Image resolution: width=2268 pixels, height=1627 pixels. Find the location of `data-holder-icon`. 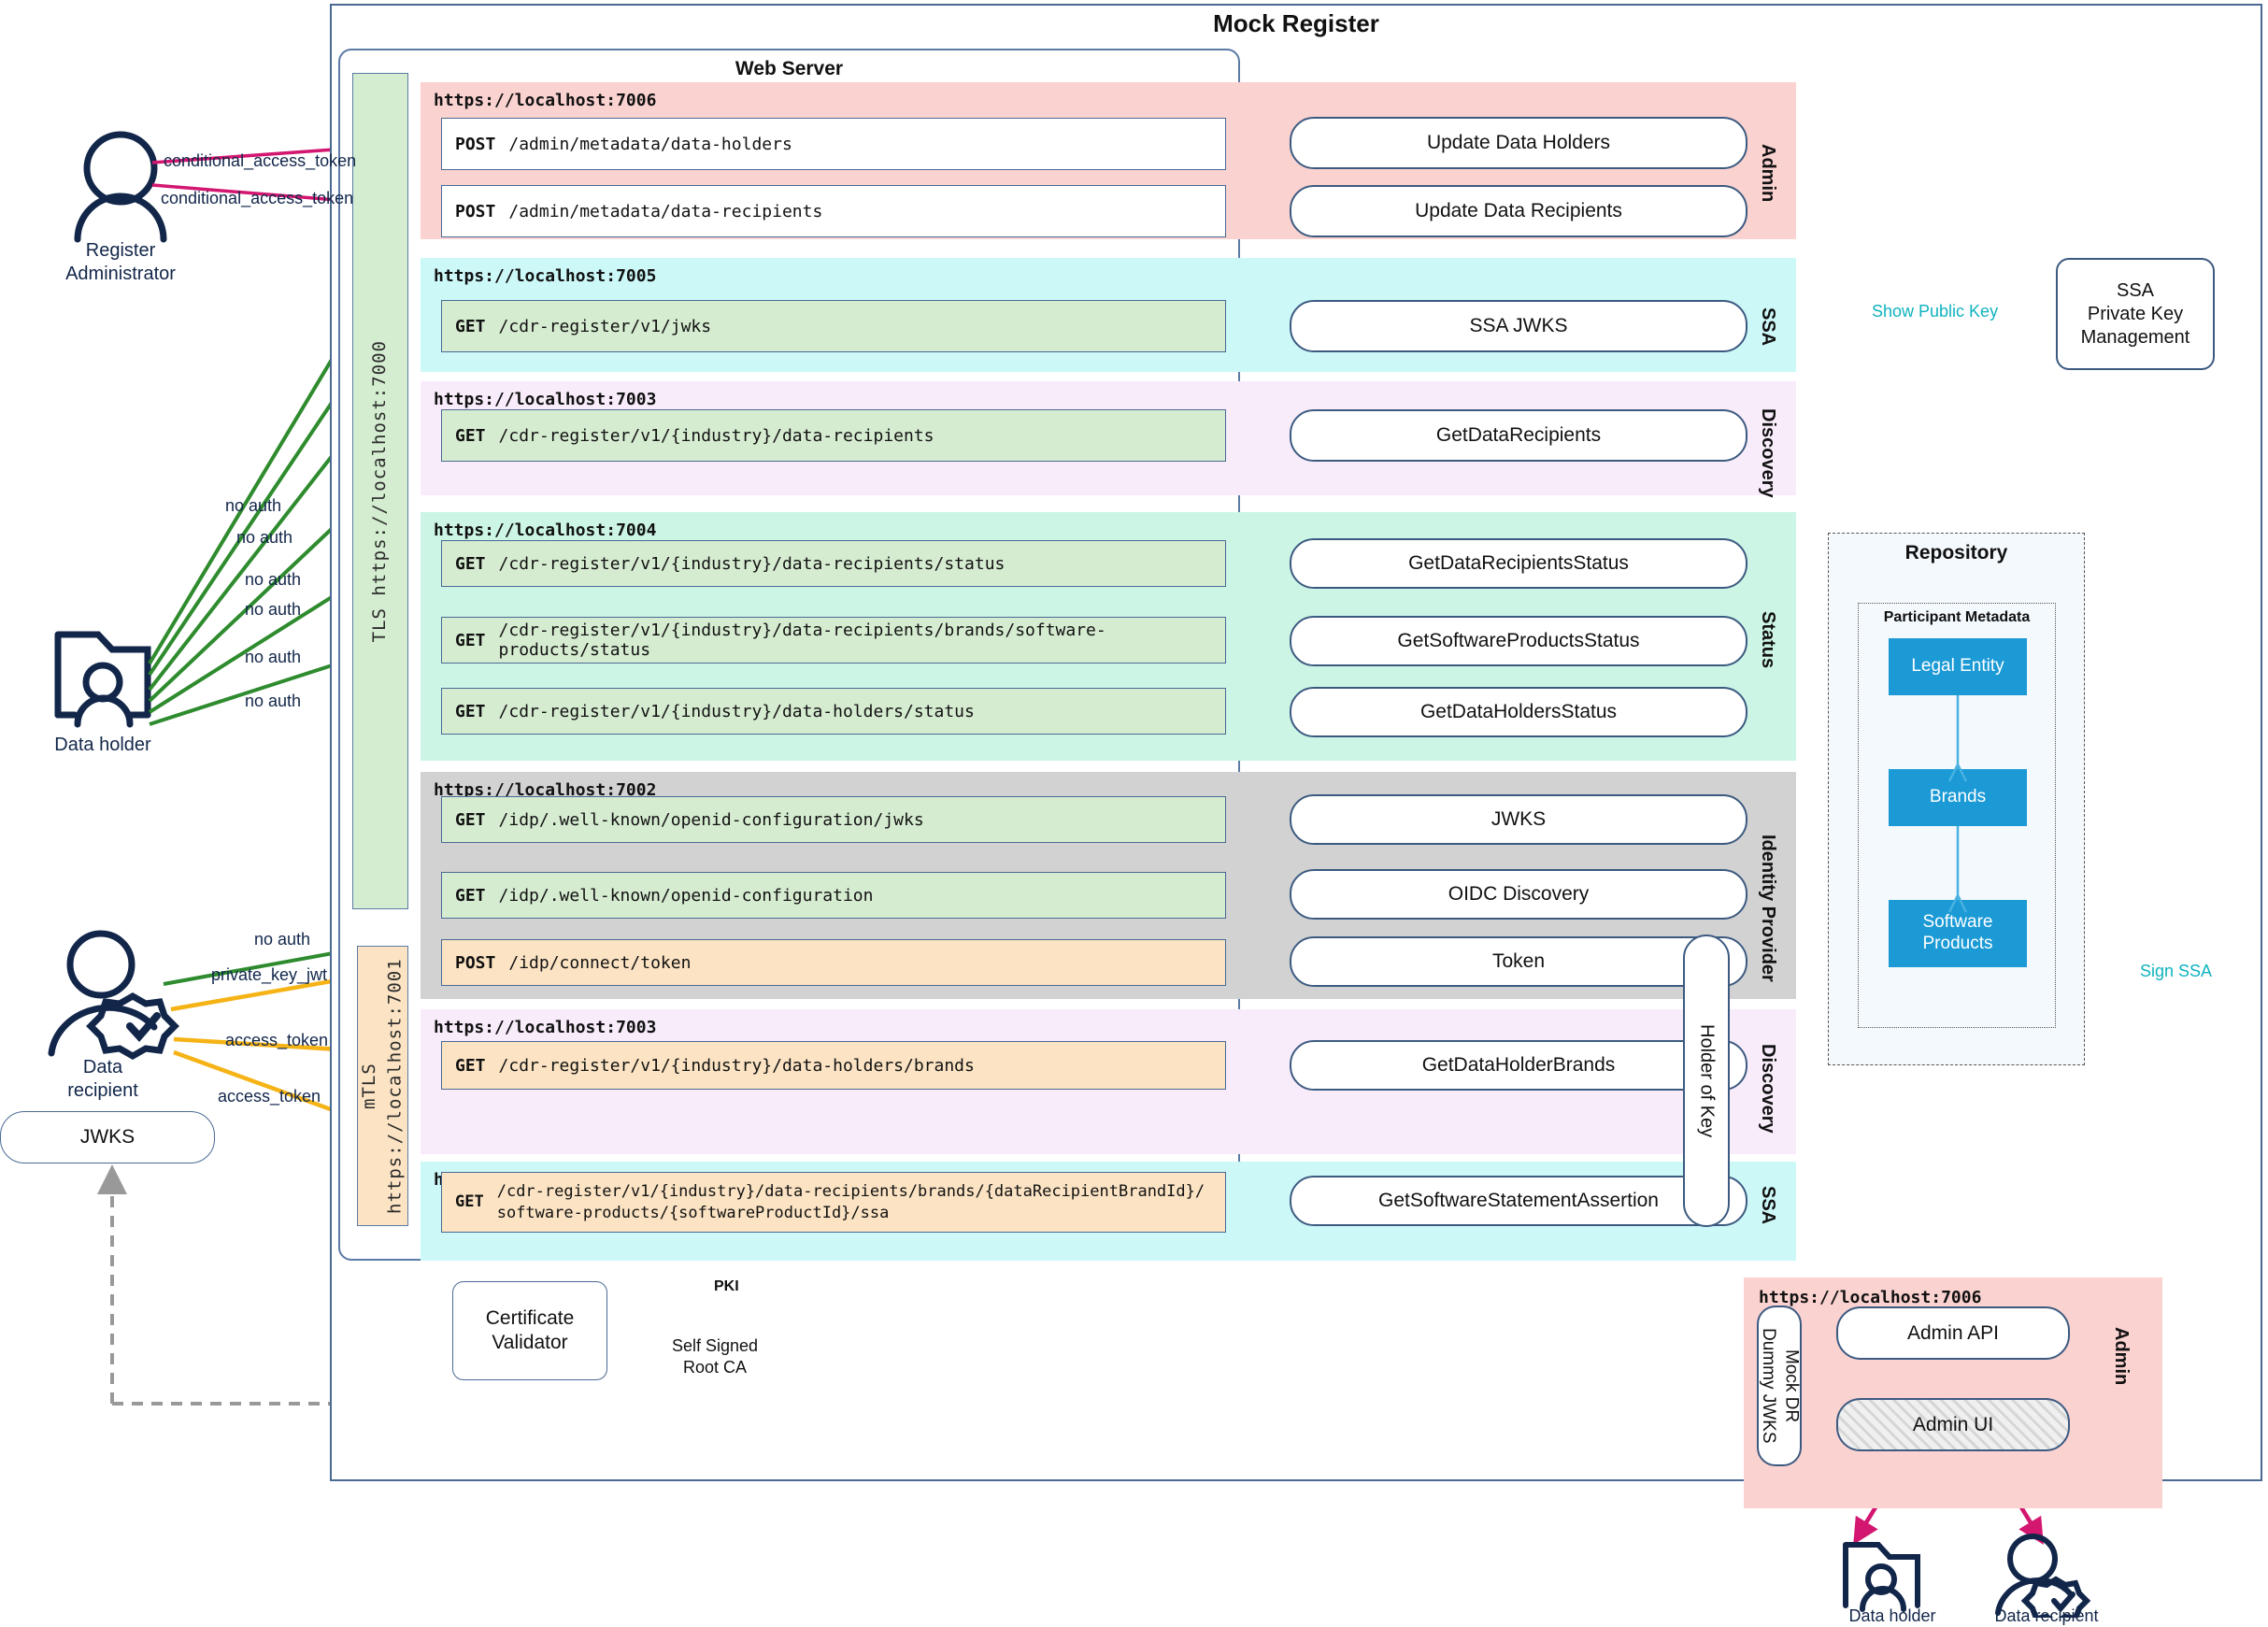

data-holder-icon is located at coordinates (102, 679).